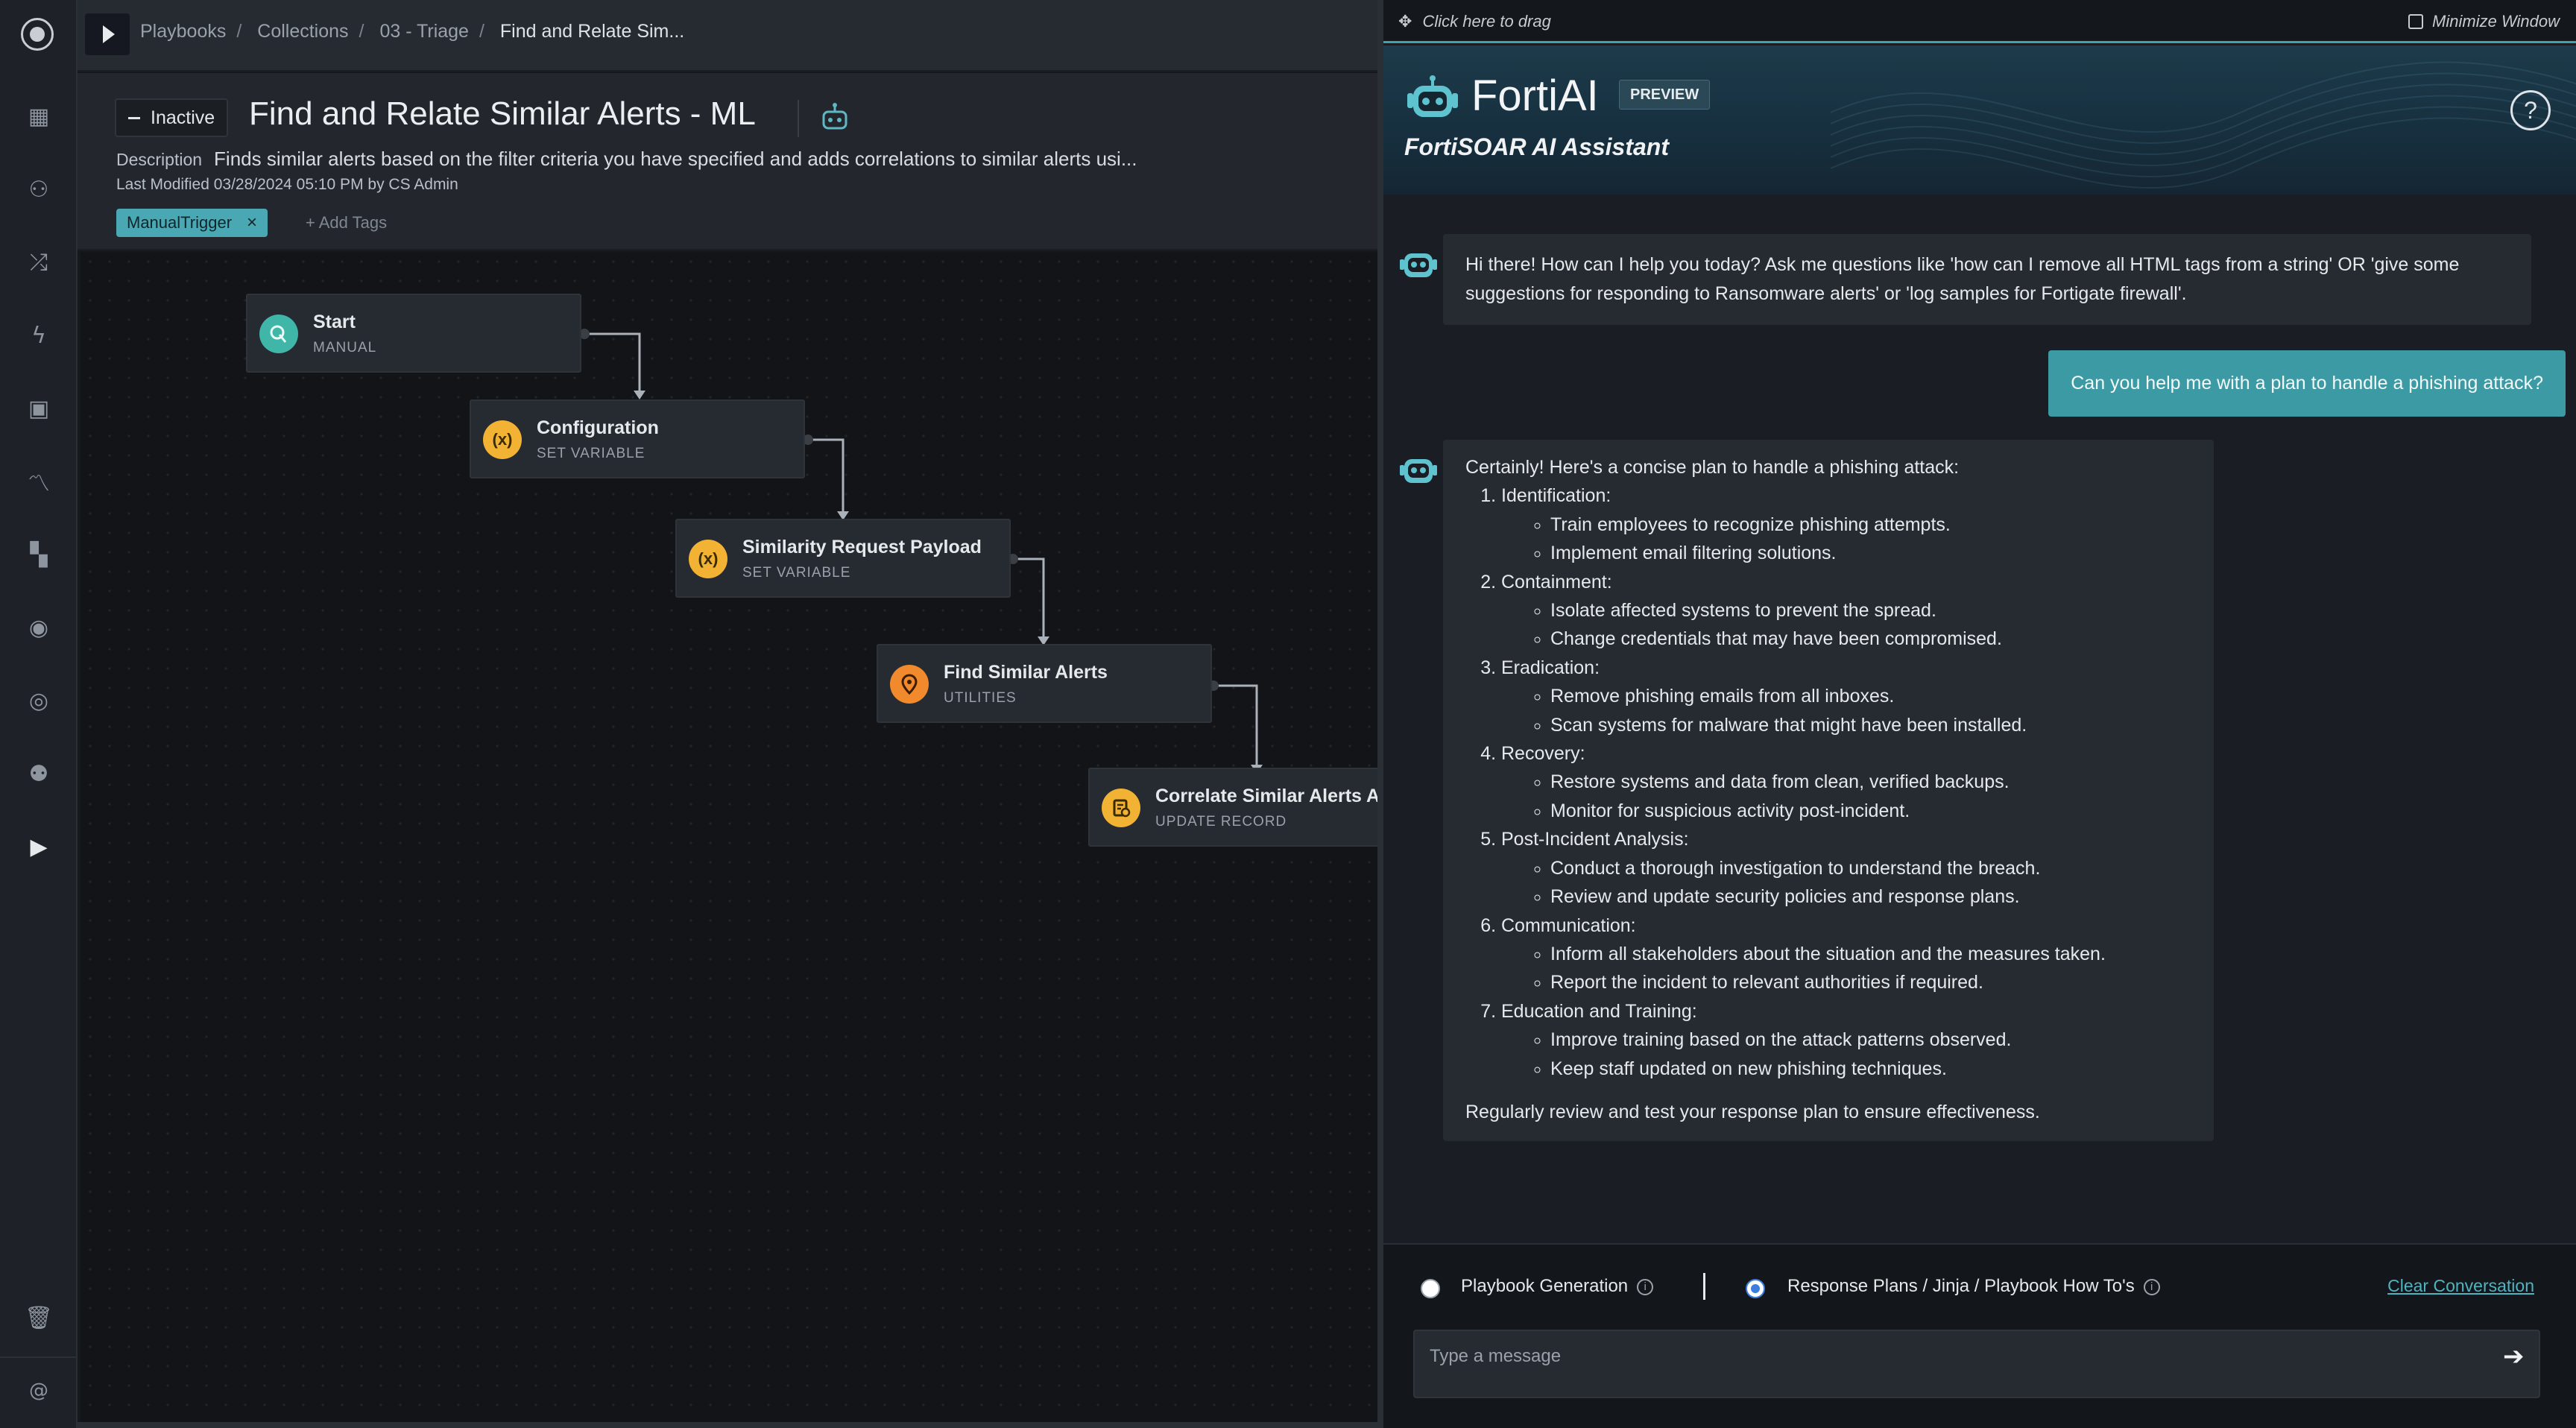 This screenshot has width=2576, height=1428. What do you see at coordinates (2518, 1356) in the screenshot?
I see `send-arrow-icon: ➔` at bounding box center [2518, 1356].